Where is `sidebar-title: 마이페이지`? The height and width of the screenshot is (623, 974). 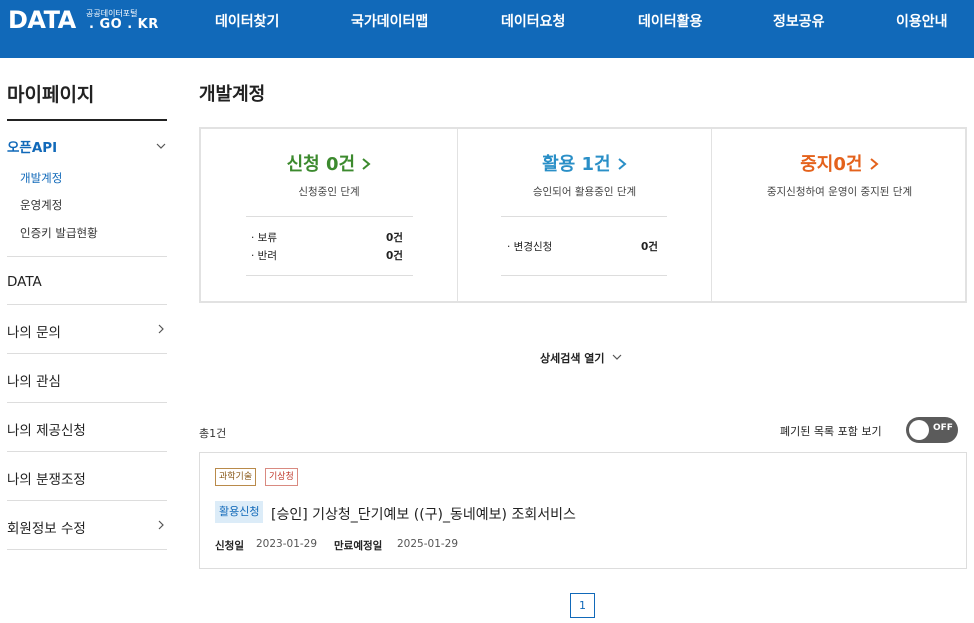
sidebar-title: 마이페이지 is located at coordinates (51, 95).